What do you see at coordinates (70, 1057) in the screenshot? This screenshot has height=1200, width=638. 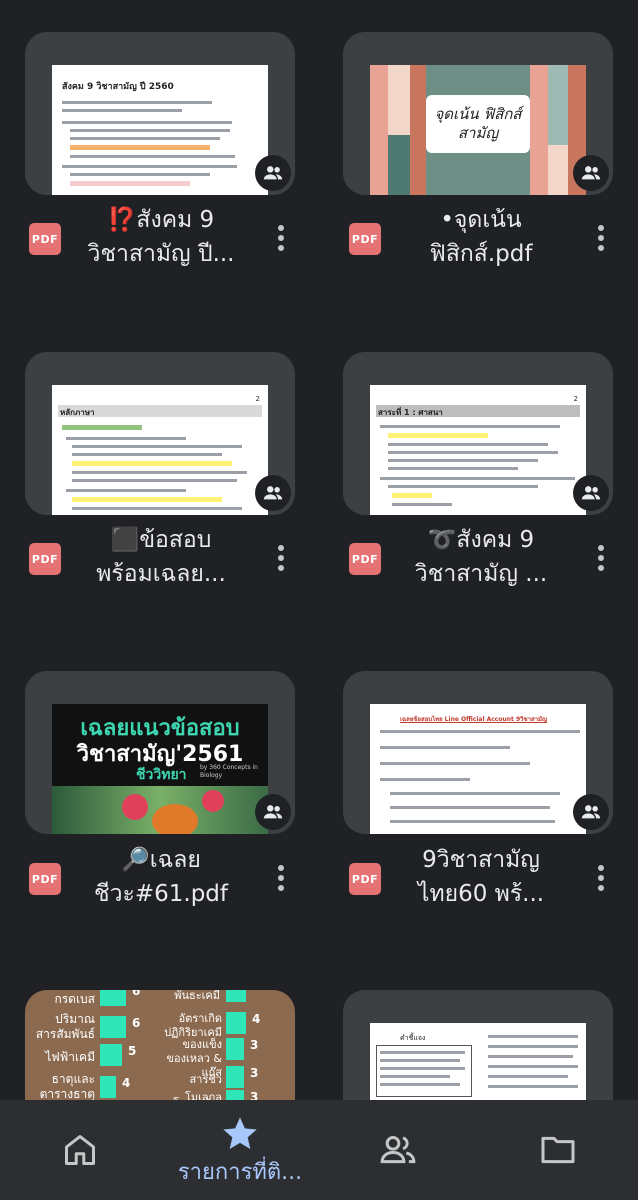 I see `row-label: ไฟฟ้าเคมี` at bounding box center [70, 1057].